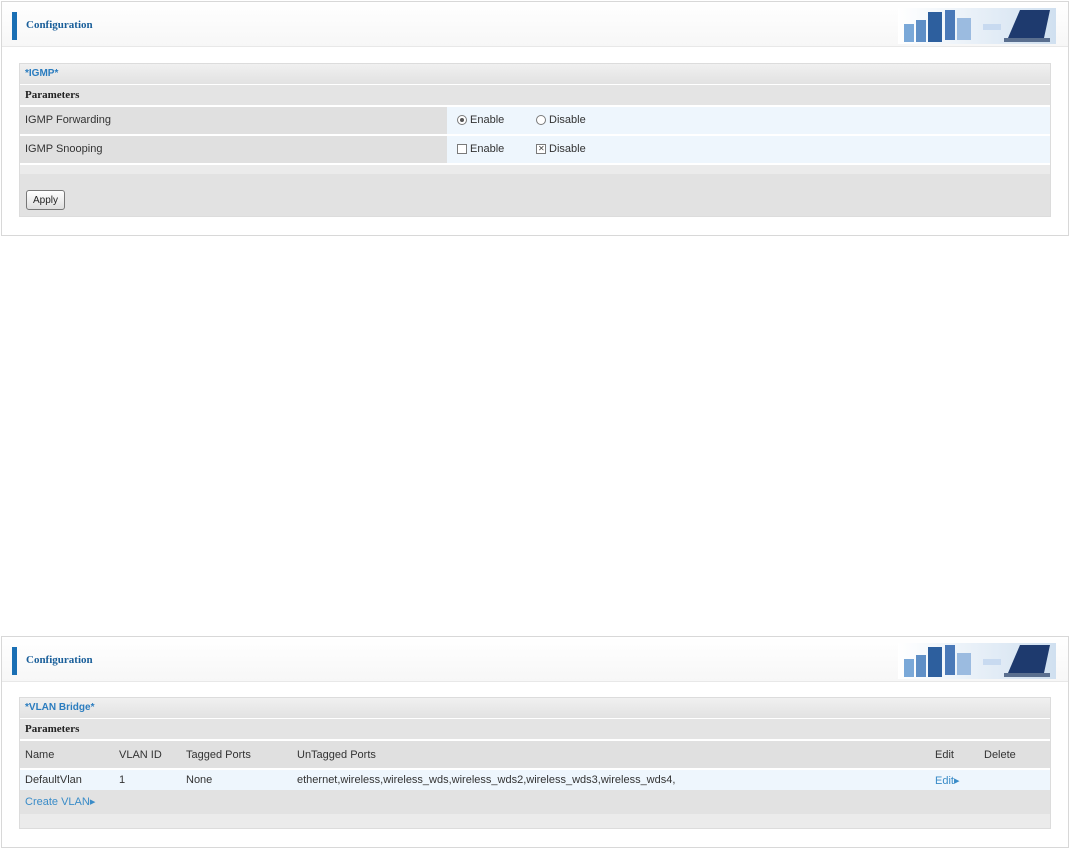  What do you see at coordinates (535, 708) in the screenshot?
I see `section-title: *VLAN Bridge*` at bounding box center [535, 708].